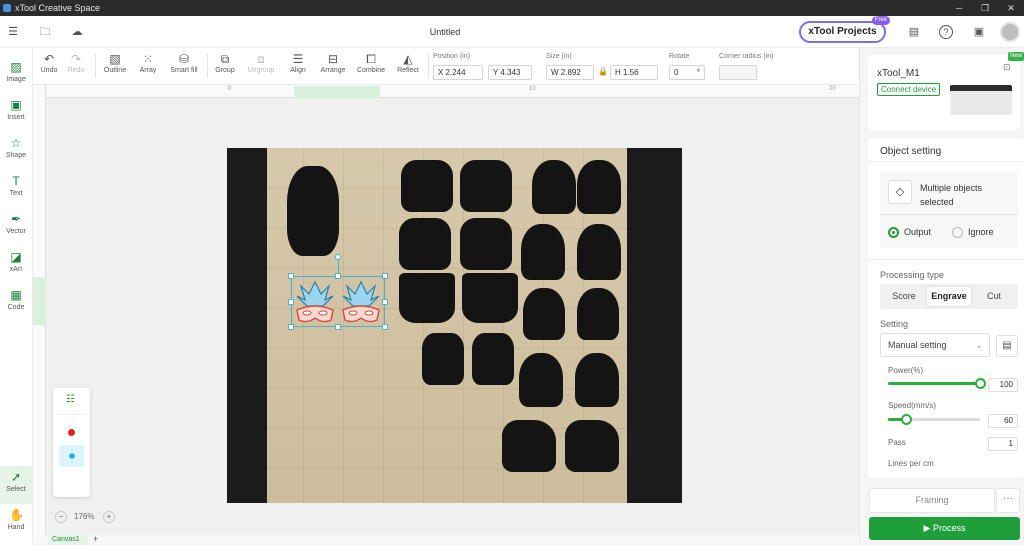 Image resolution: width=1024 pixels, height=545 pixels. I want to click on tool-vector: ✒ Vector, so click(16, 227).